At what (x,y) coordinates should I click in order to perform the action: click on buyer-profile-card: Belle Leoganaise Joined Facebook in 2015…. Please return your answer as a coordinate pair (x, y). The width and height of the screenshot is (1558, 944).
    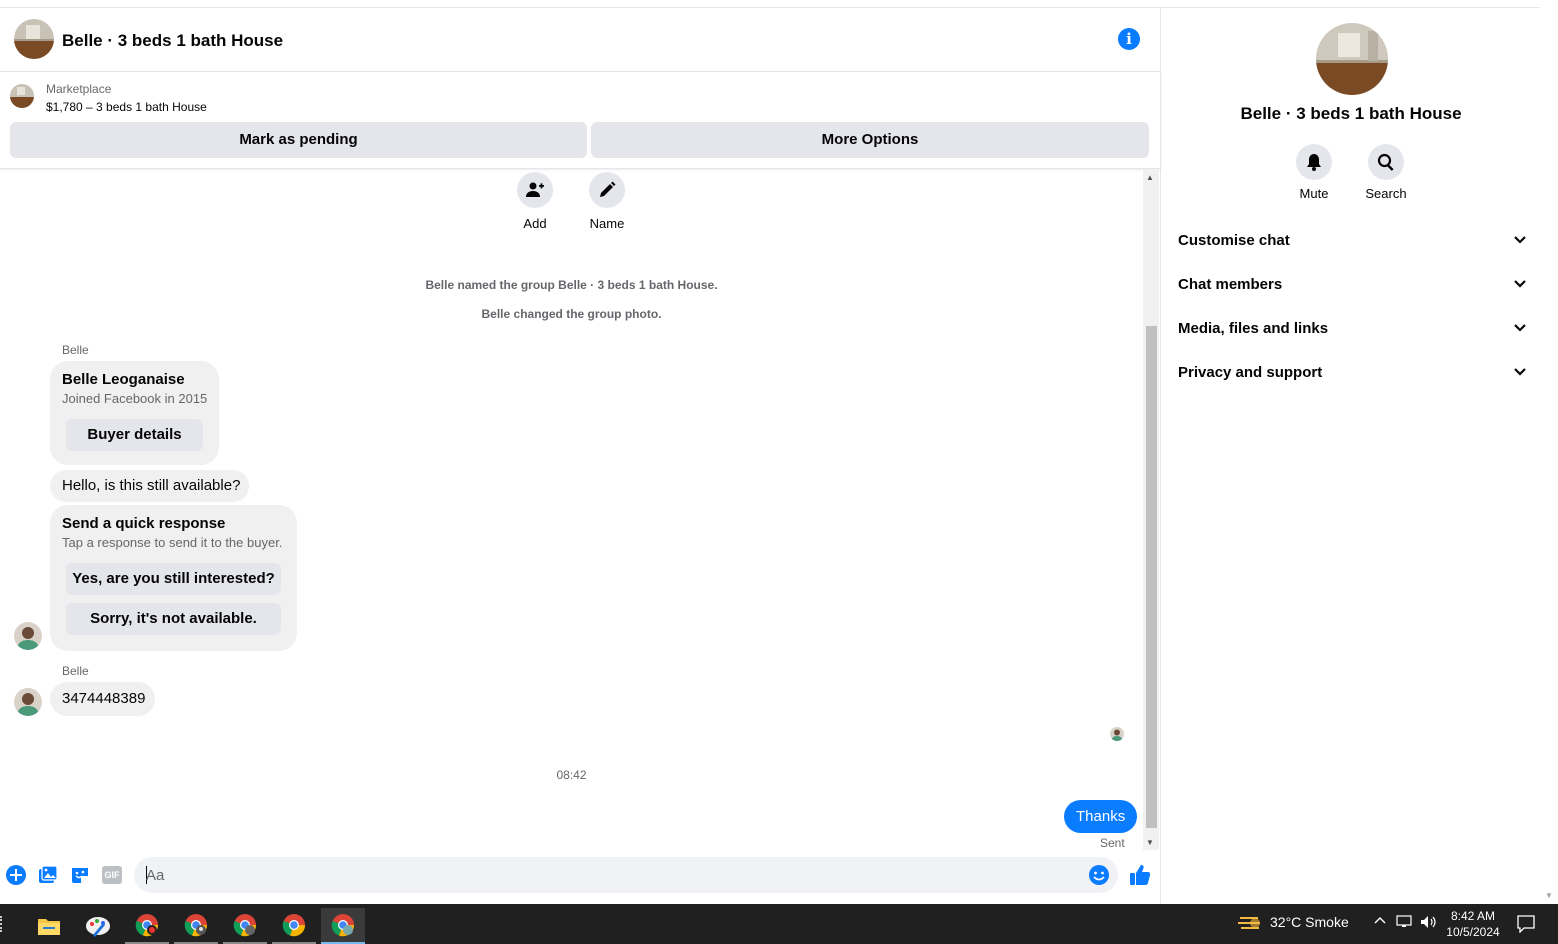
    Looking at the image, I should click on (134, 413).